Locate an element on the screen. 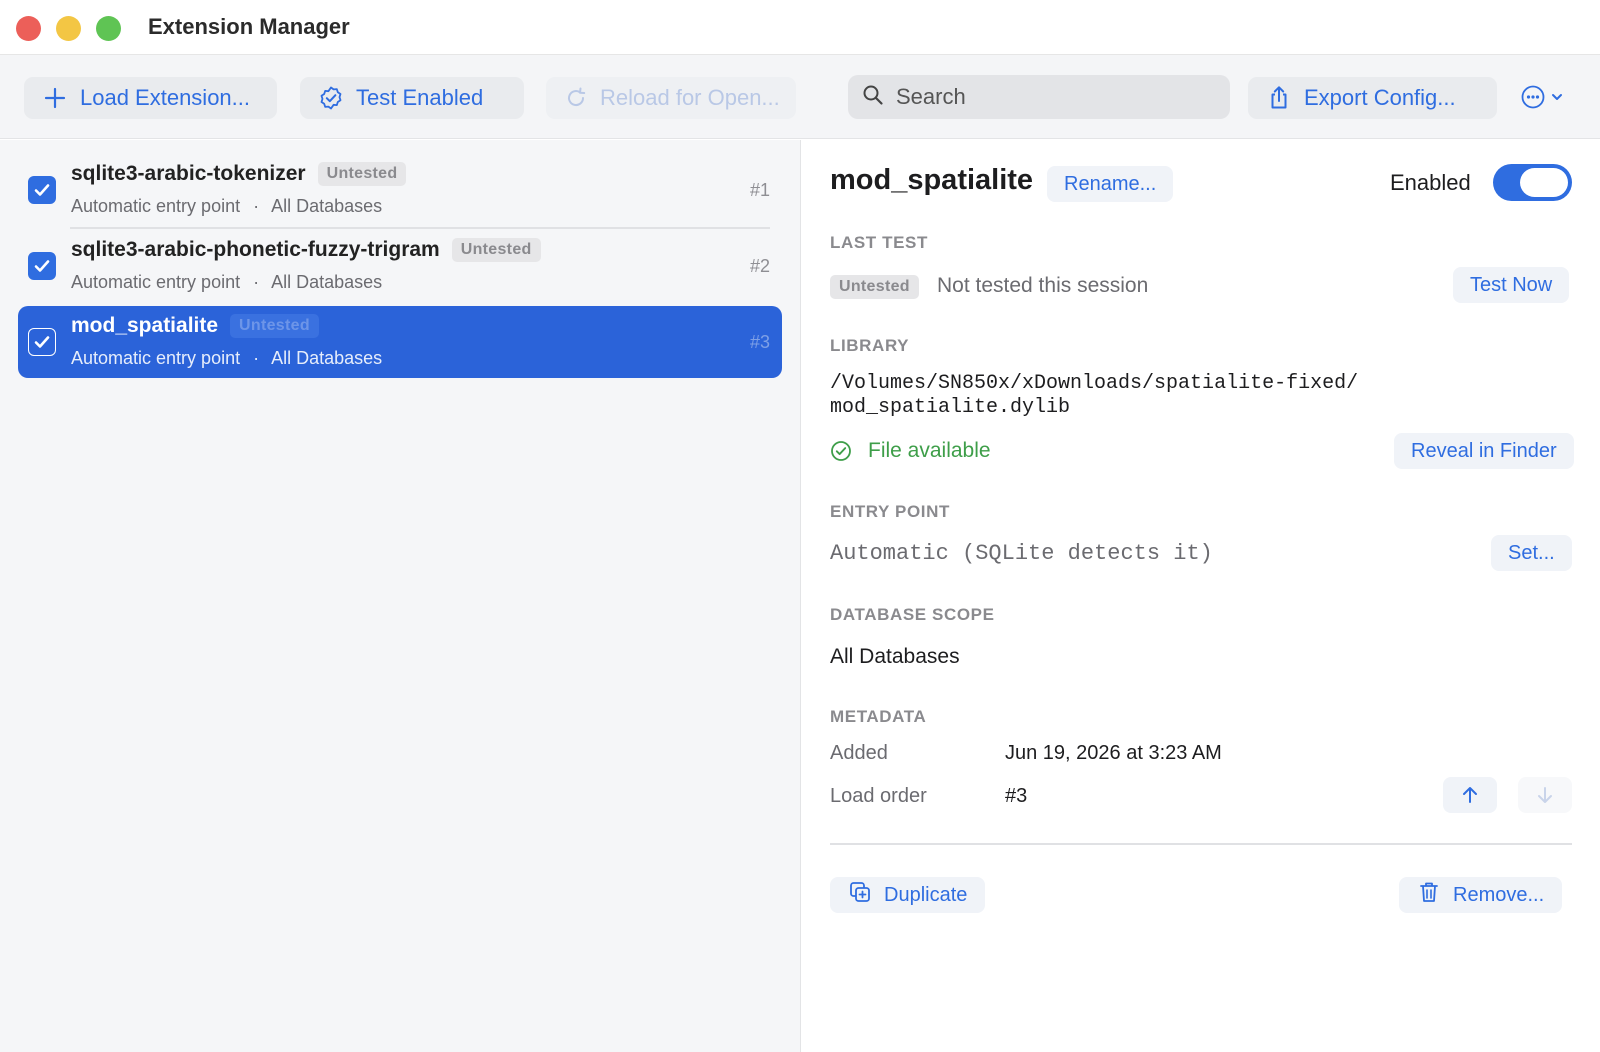 This screenshot has width=1600, height=1052. reveal-in-finder-button: Reveal in Finder is located at coordinates (1484, 451).